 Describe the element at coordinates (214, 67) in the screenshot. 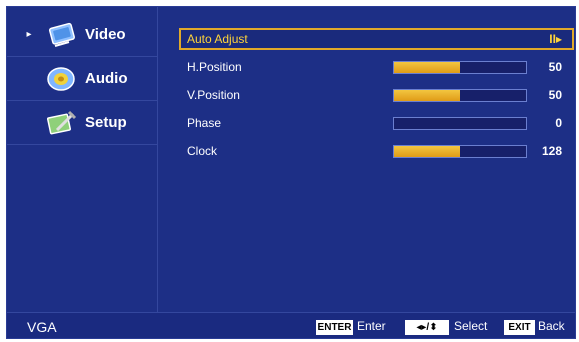

I see `h-position-label: H.Position` at that location.